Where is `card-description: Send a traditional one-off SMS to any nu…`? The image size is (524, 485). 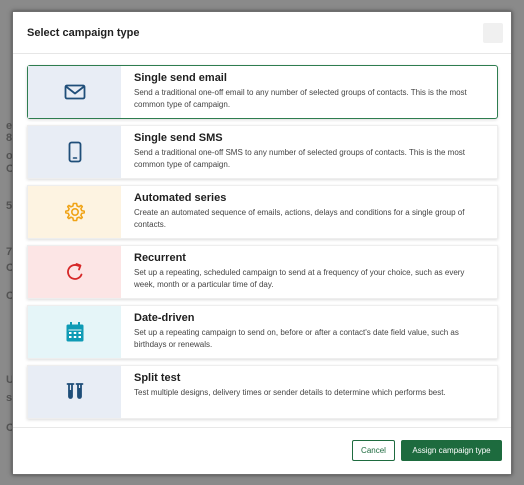 card-description: Send a traditional one-off SMS to any nu… is located at coordinates (299, 158).